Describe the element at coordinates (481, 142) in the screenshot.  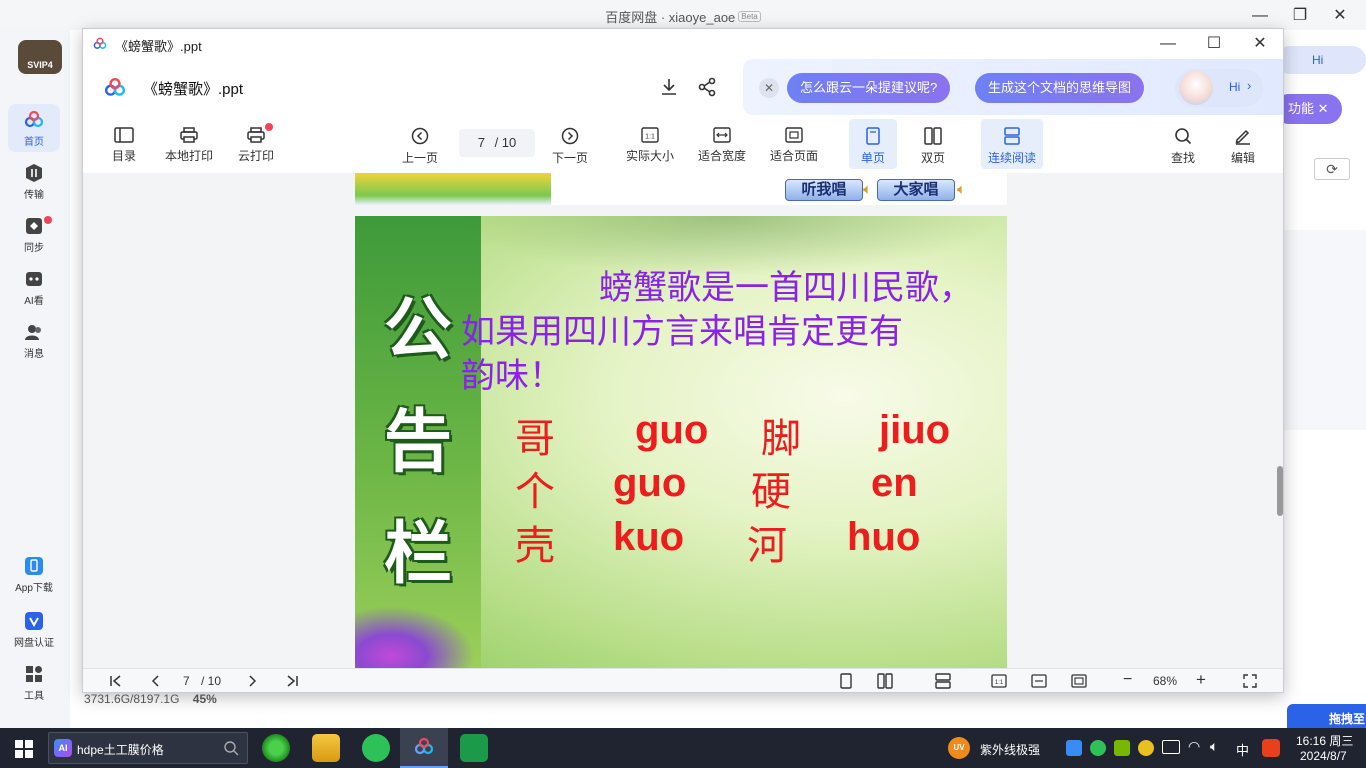
I see `current-page: 7` at that location.